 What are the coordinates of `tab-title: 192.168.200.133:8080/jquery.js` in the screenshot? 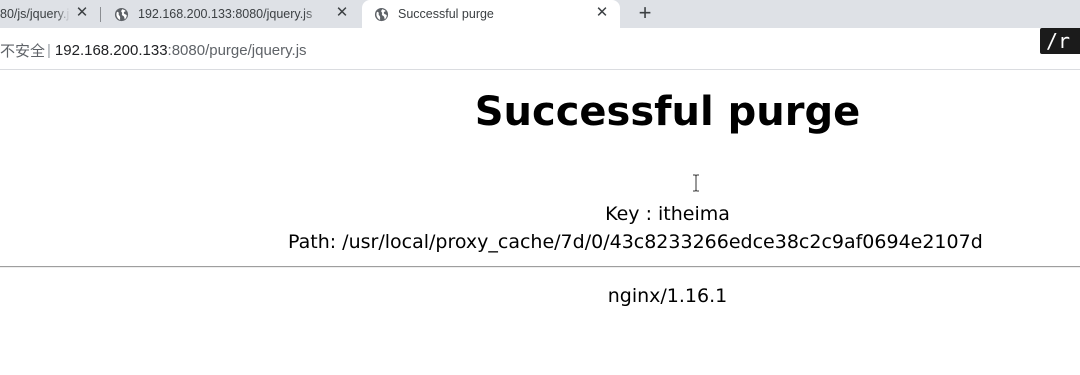 It's located at (225, 14).